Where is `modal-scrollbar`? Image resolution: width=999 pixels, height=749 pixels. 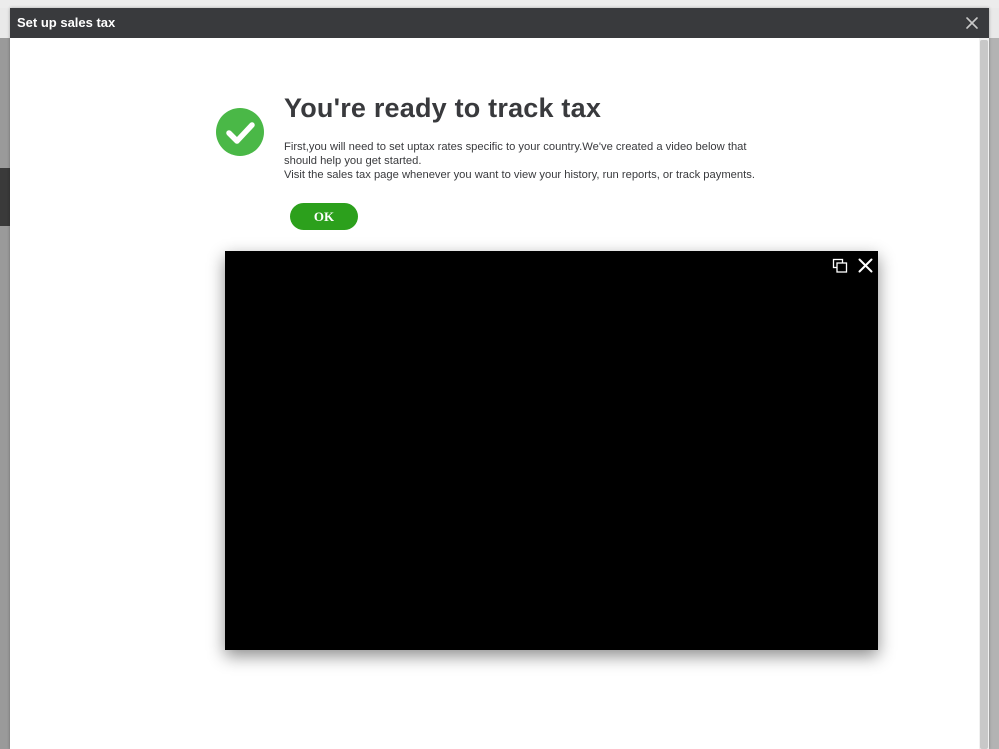
modal-scrollbar is located at coordinates (984, 393).